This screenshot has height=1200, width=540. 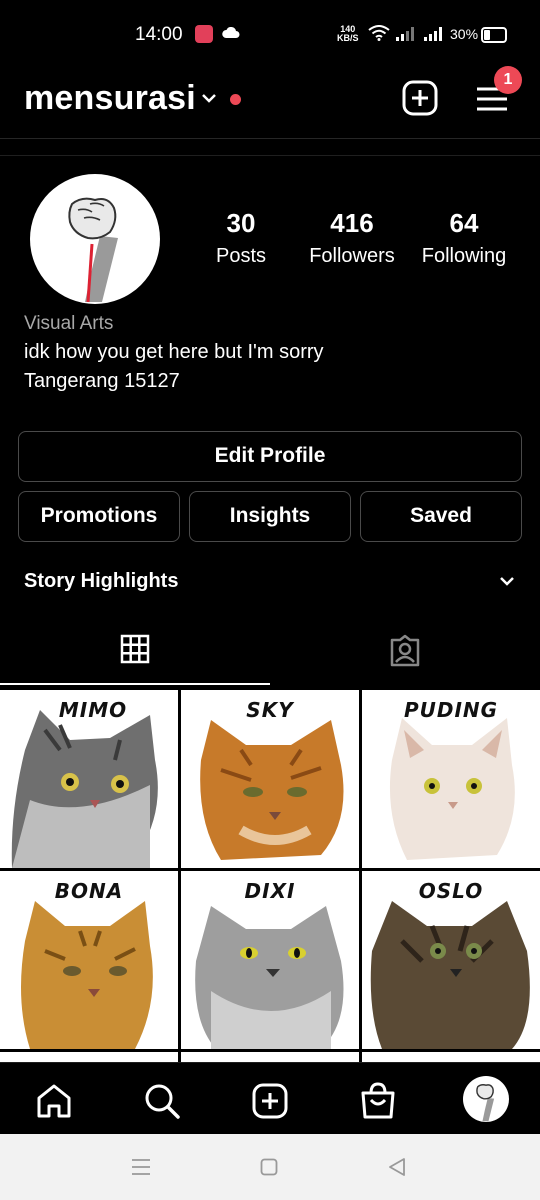 I want to click on profile-tab-avatar, so click(x=486, y=1099).